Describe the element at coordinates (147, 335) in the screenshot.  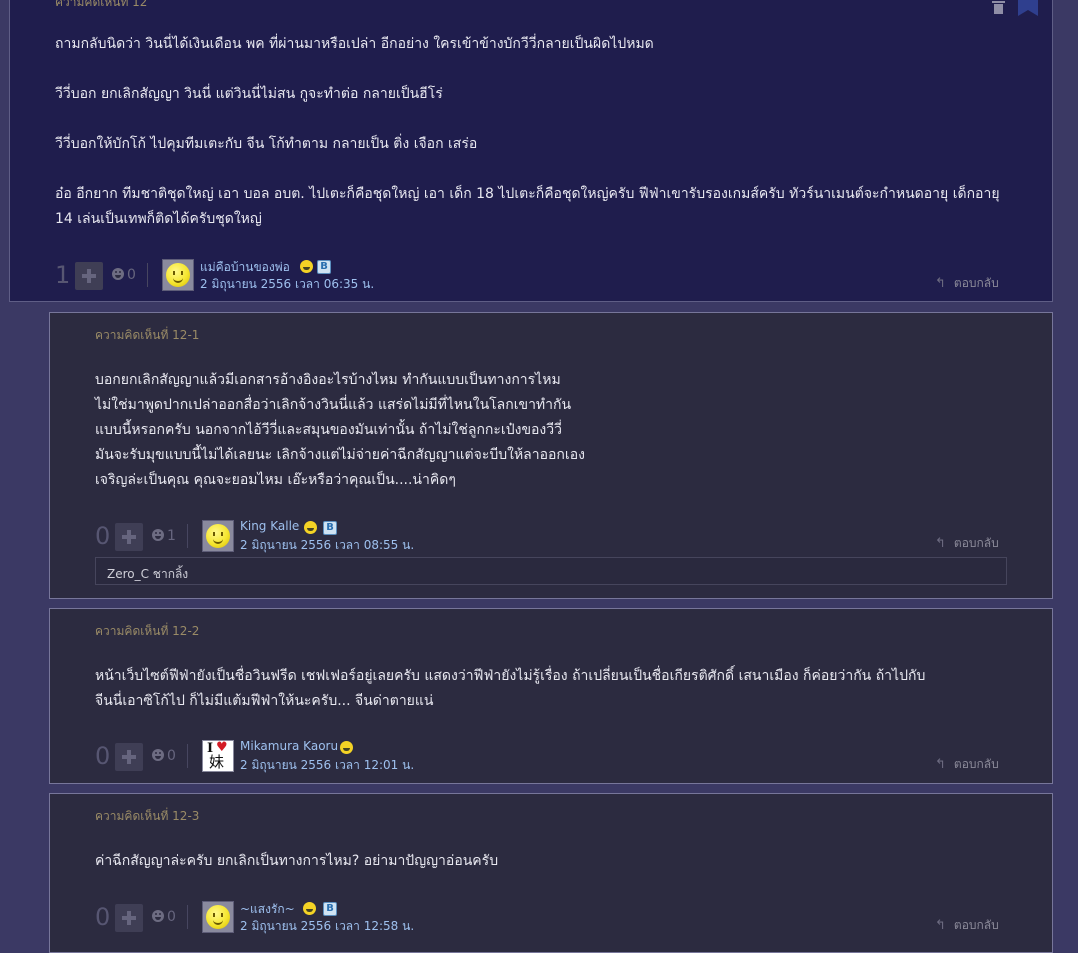
I see `comment-header: ความคิดเห็นที่ 12-1` at that location.